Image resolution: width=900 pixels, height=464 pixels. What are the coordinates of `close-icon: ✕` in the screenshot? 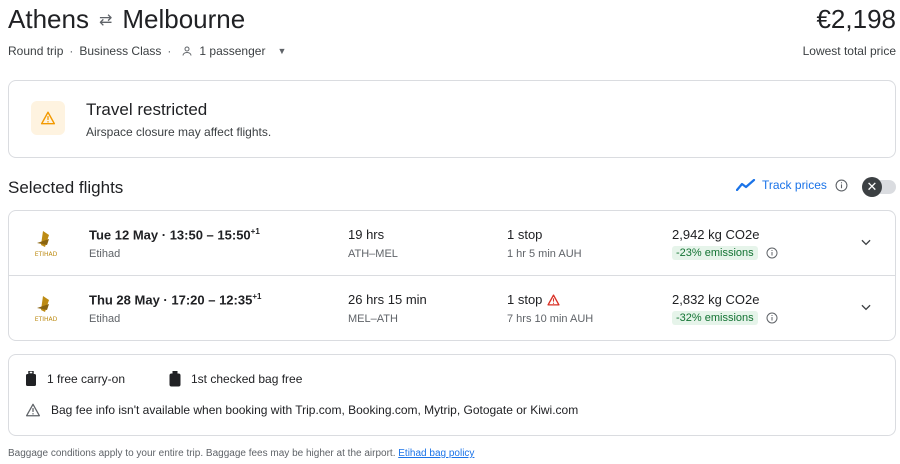 It's located at (872, 187).